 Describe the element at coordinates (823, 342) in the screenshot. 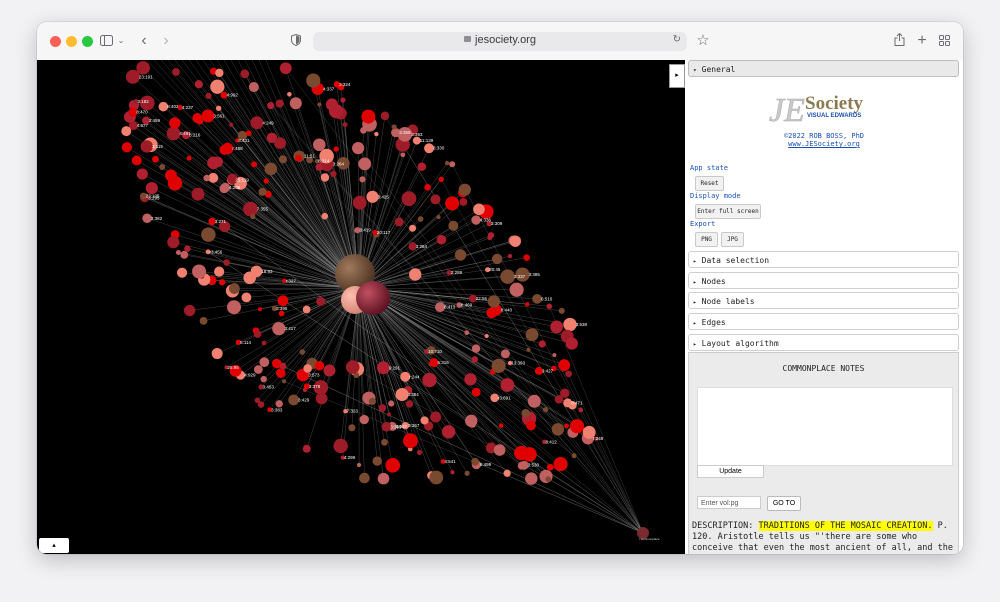

I see `section-layout-algorithm: ▸ Layout algorithm` at that location.